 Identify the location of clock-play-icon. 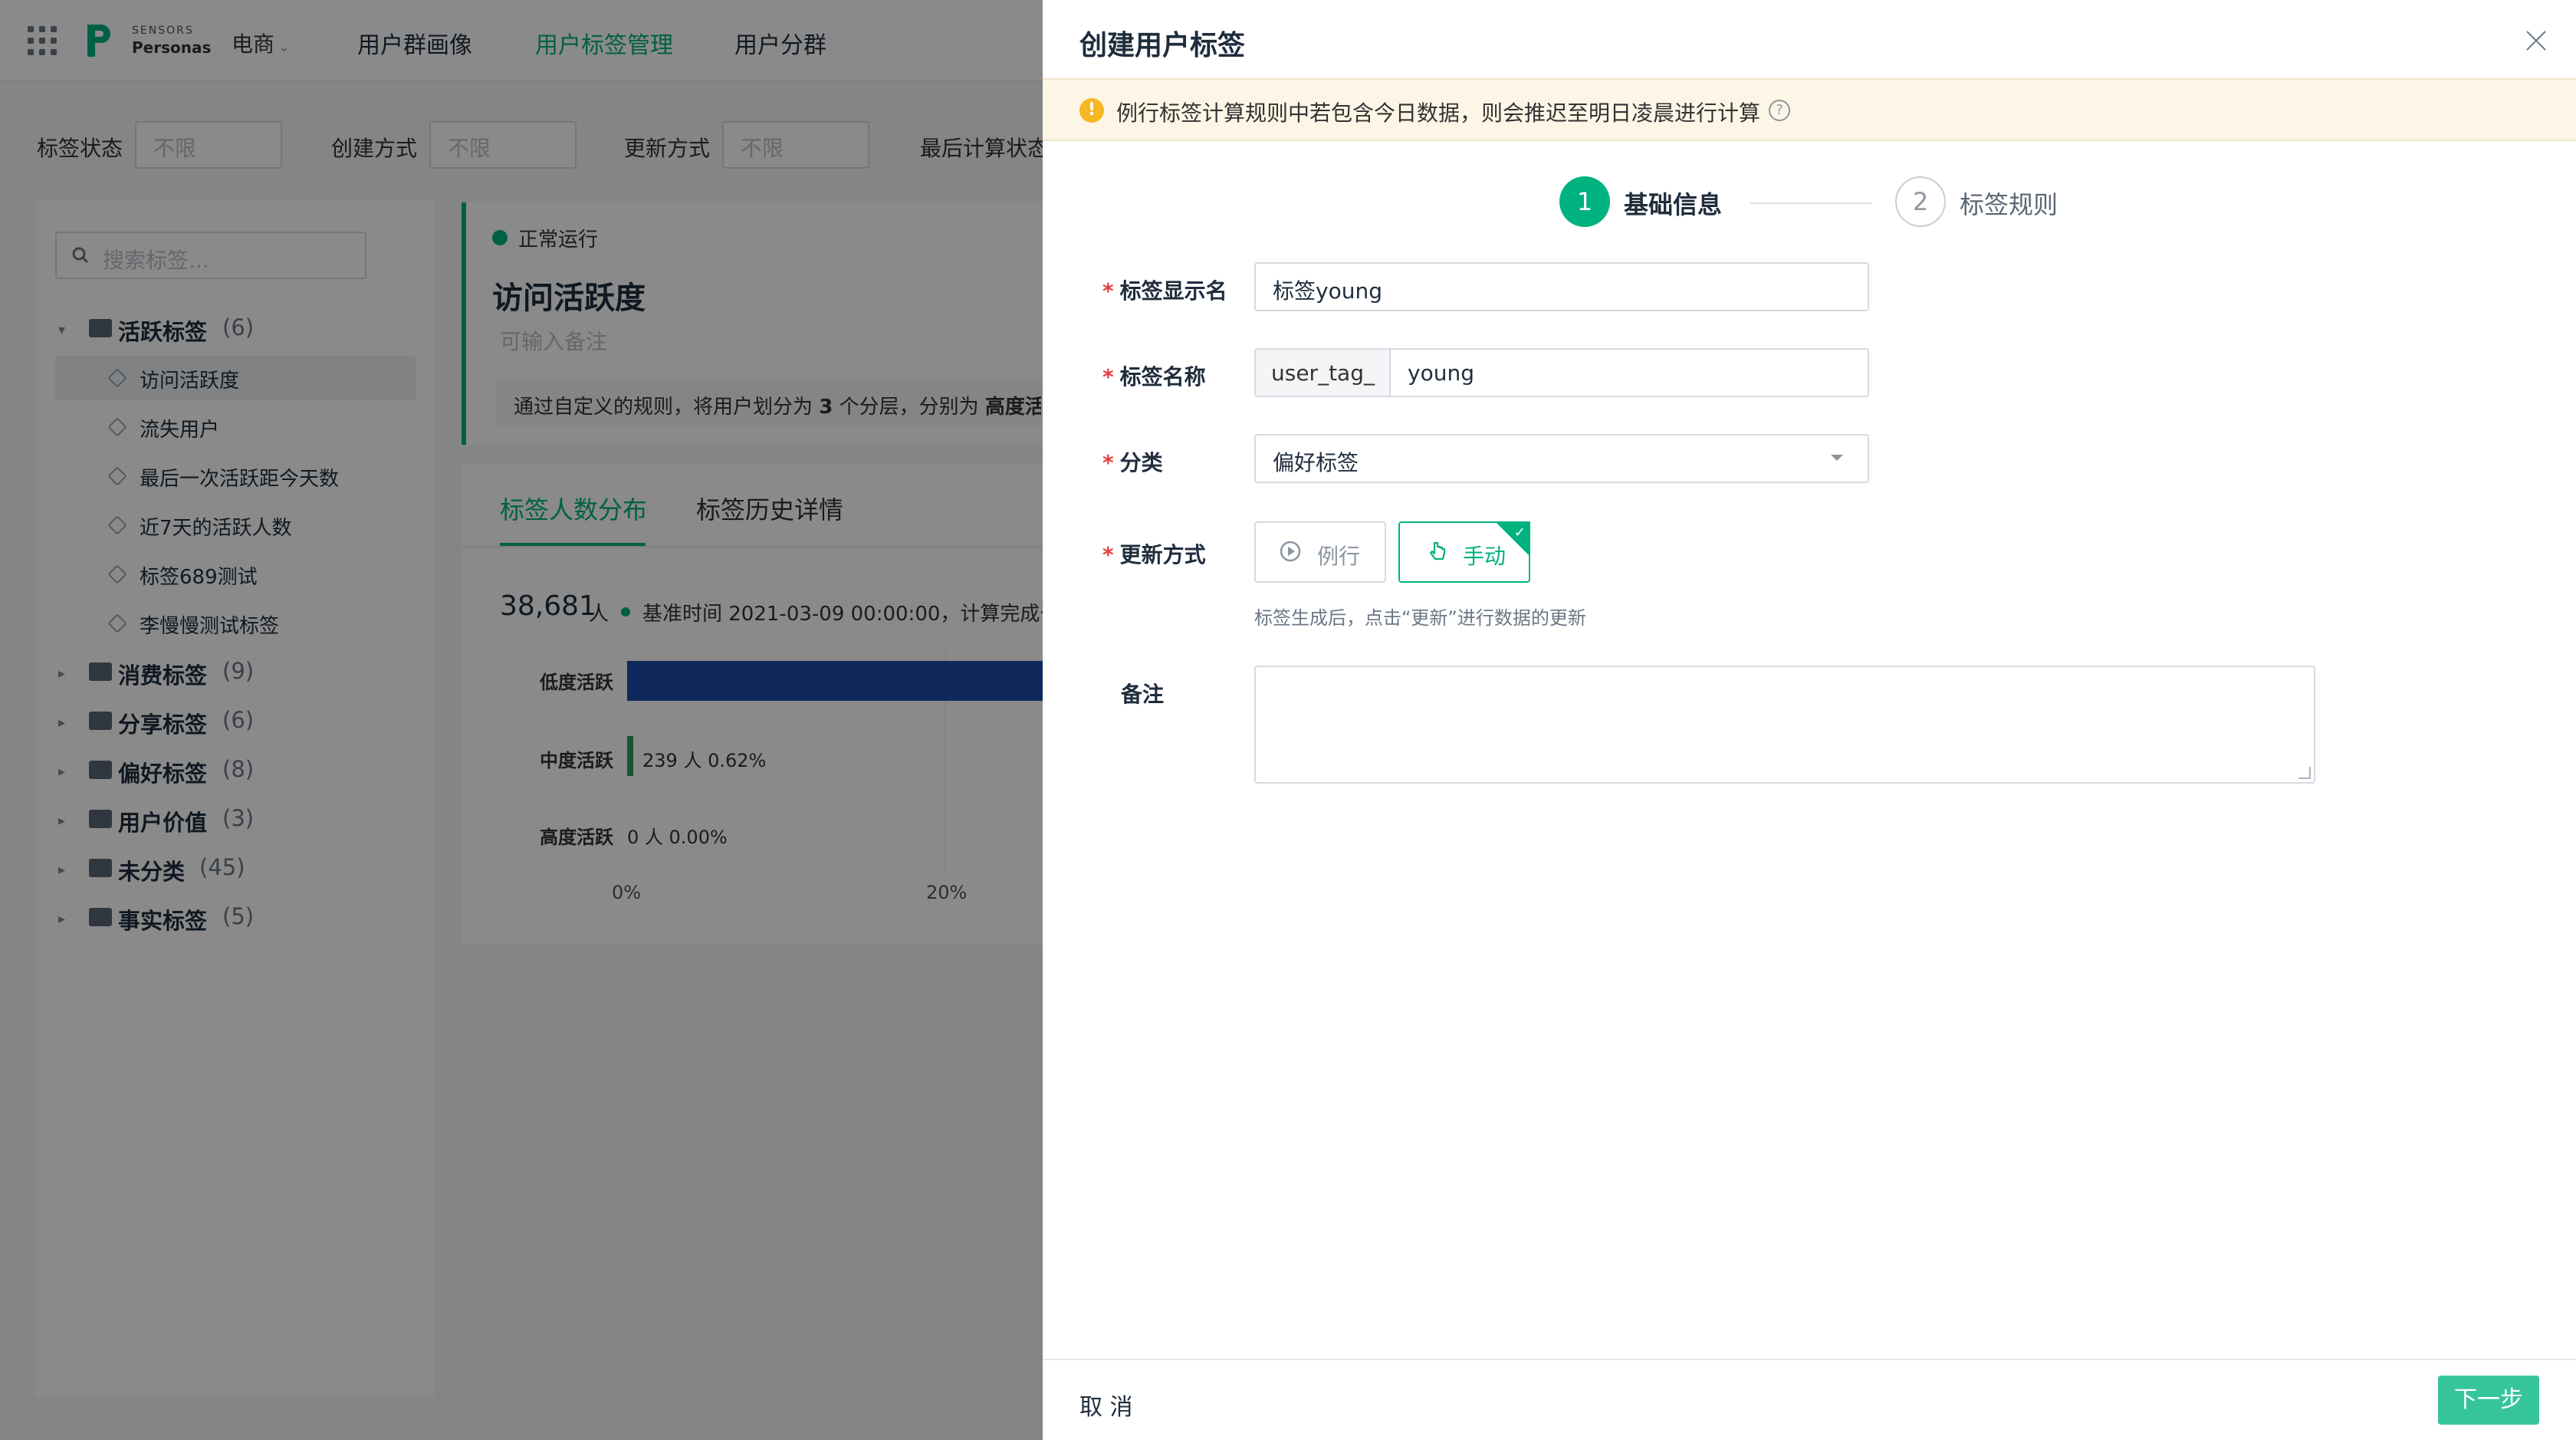
(1291, 551).